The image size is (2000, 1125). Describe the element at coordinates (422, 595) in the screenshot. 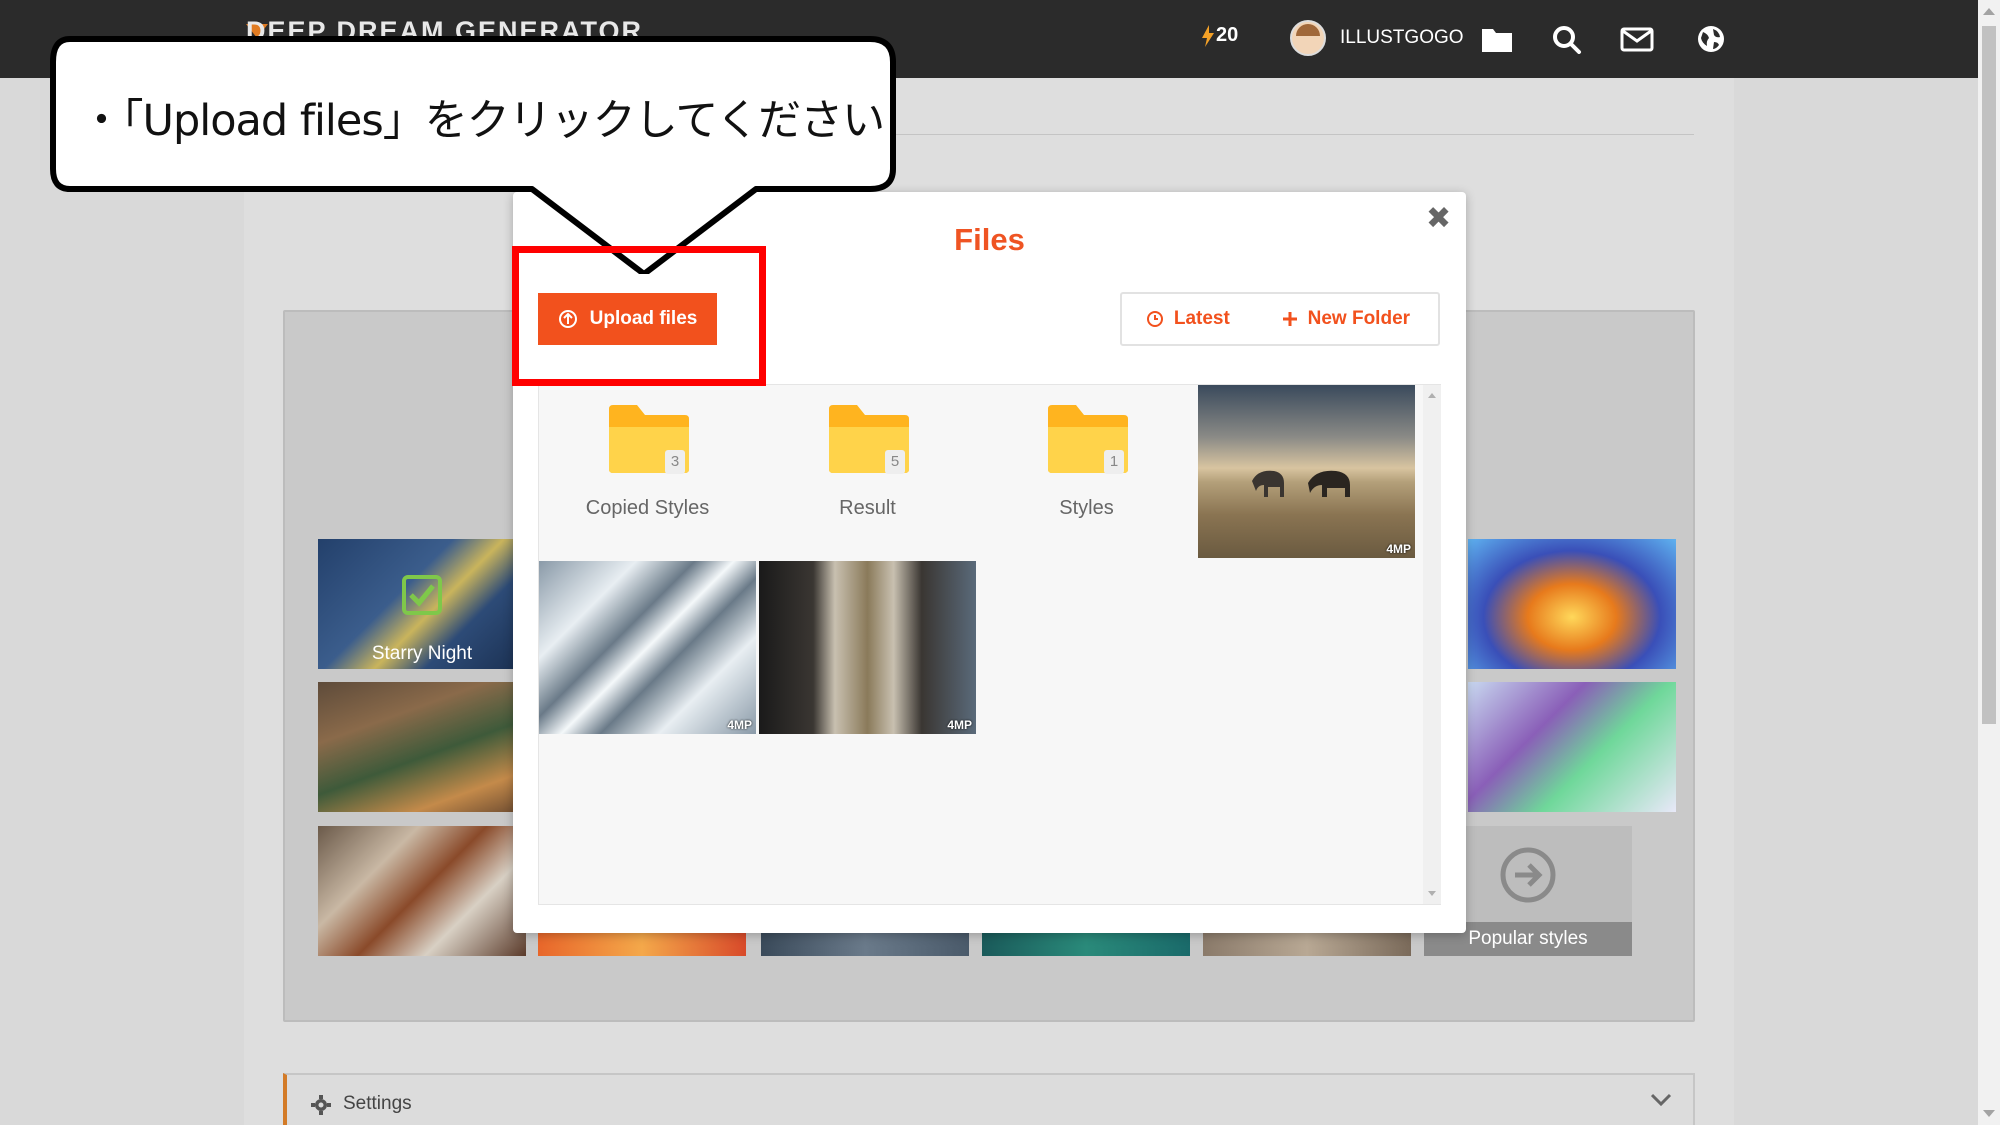

I see `checkbox-icon` at that location.